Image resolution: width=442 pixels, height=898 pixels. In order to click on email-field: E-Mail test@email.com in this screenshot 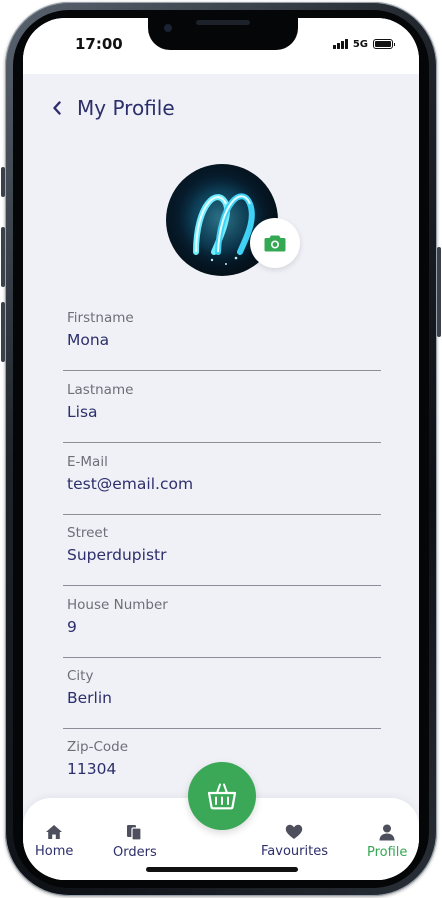, I will do `click(222, 484)`.